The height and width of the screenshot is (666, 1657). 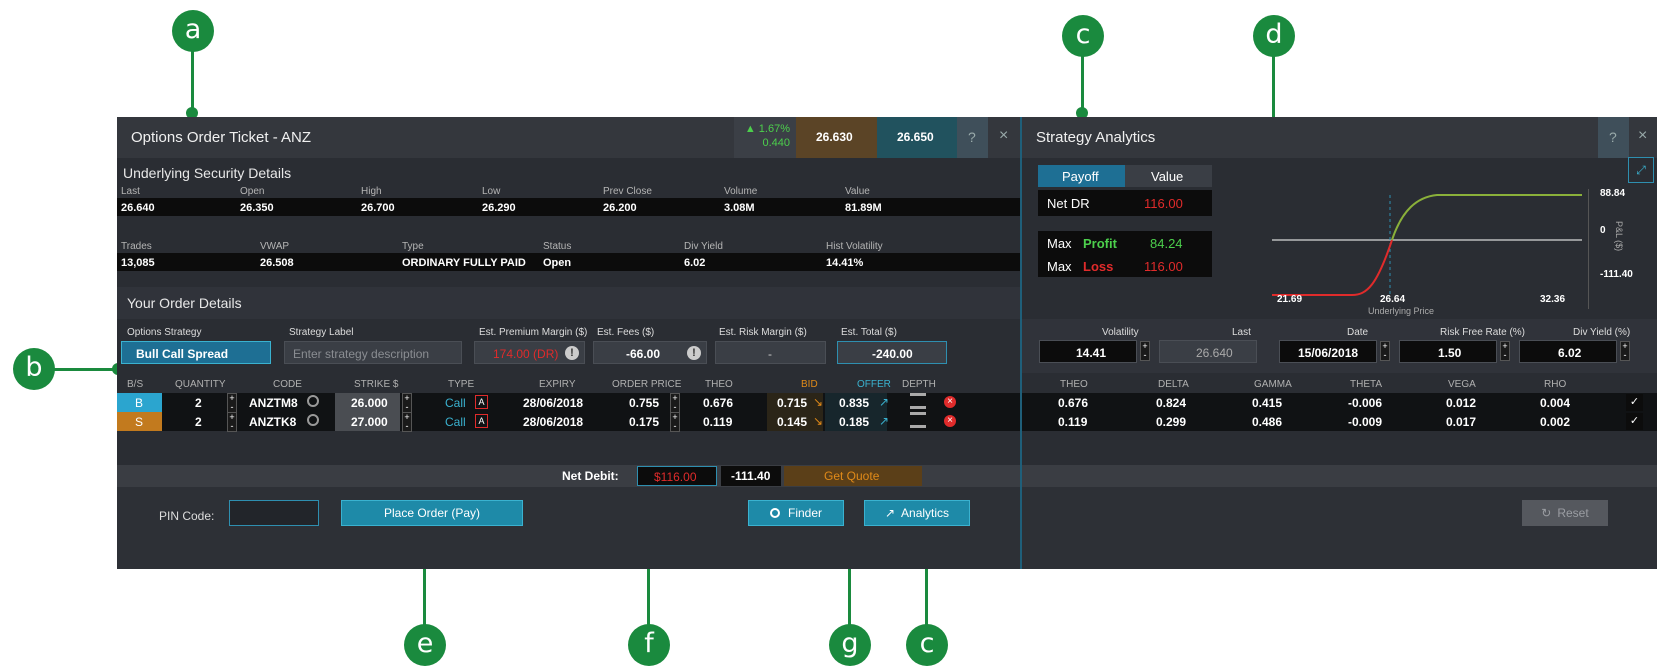 I want to click on rfr-stepper: + -, so click(x=1505, y=351).